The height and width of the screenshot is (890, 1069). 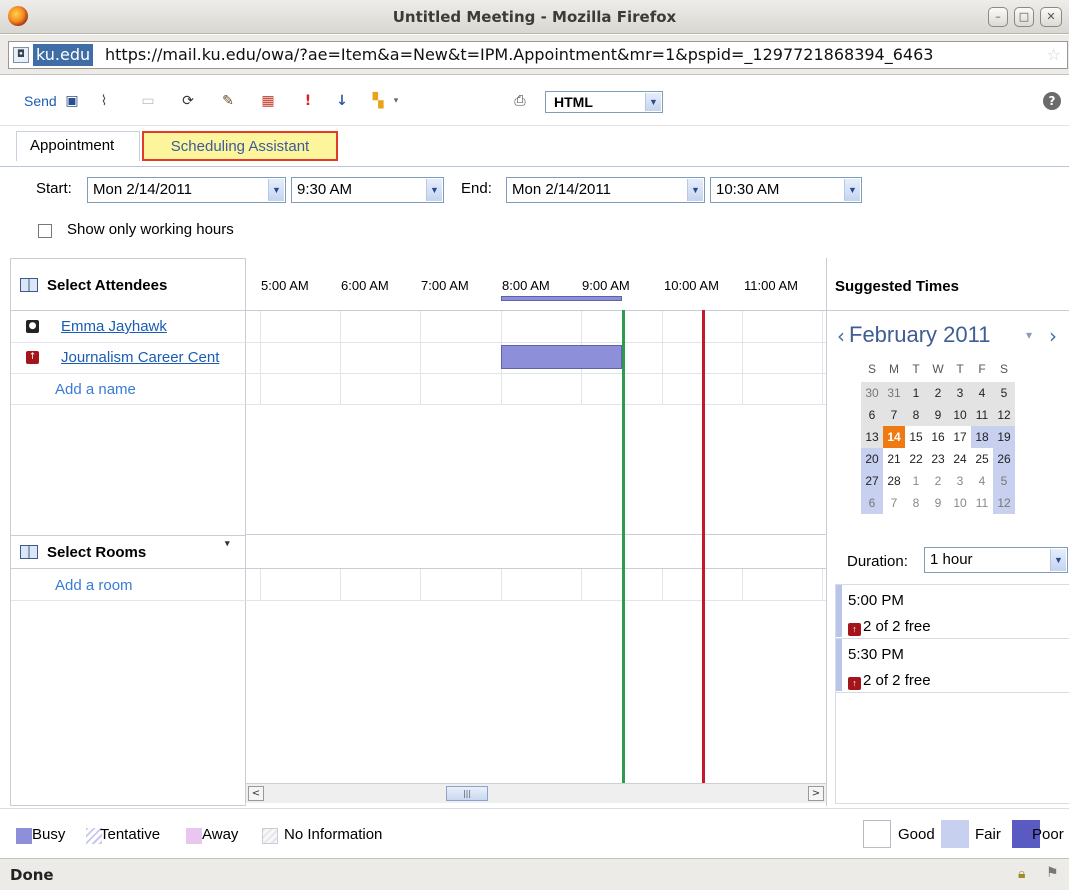 I want to click on calendar-day: 27, so click(x=872, y=481).